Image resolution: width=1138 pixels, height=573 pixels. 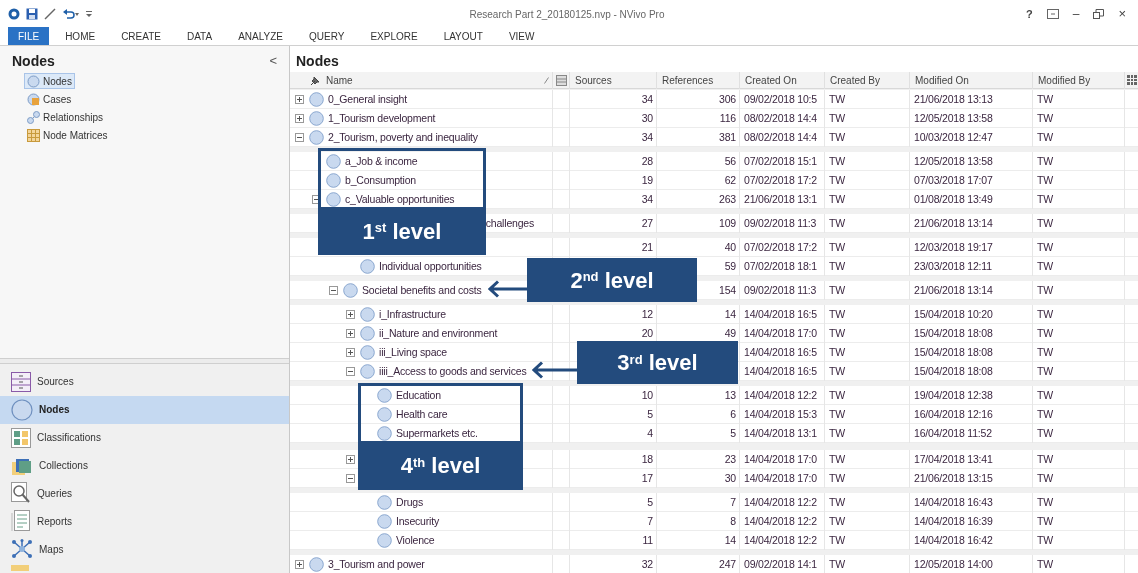 What do you see at coordinates (780, 161) in the screenshot?
I see `table-cell-text: 07/02/2018 15:1` at bounding box center [780, 161].